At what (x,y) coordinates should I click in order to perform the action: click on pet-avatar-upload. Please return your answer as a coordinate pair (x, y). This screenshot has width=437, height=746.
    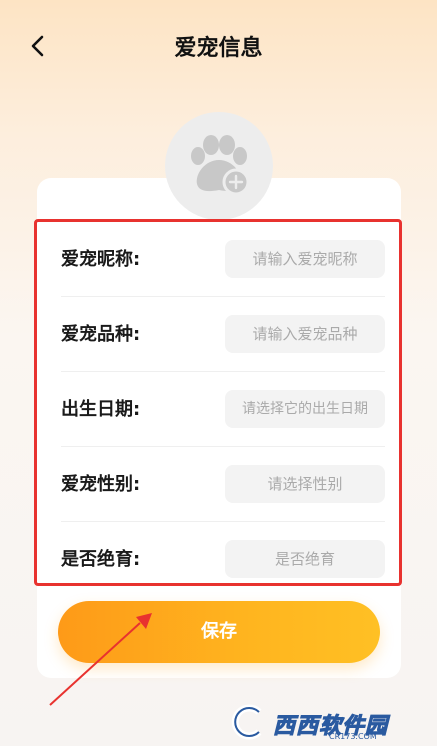
    Looking at the image, I should click on (219, 166).